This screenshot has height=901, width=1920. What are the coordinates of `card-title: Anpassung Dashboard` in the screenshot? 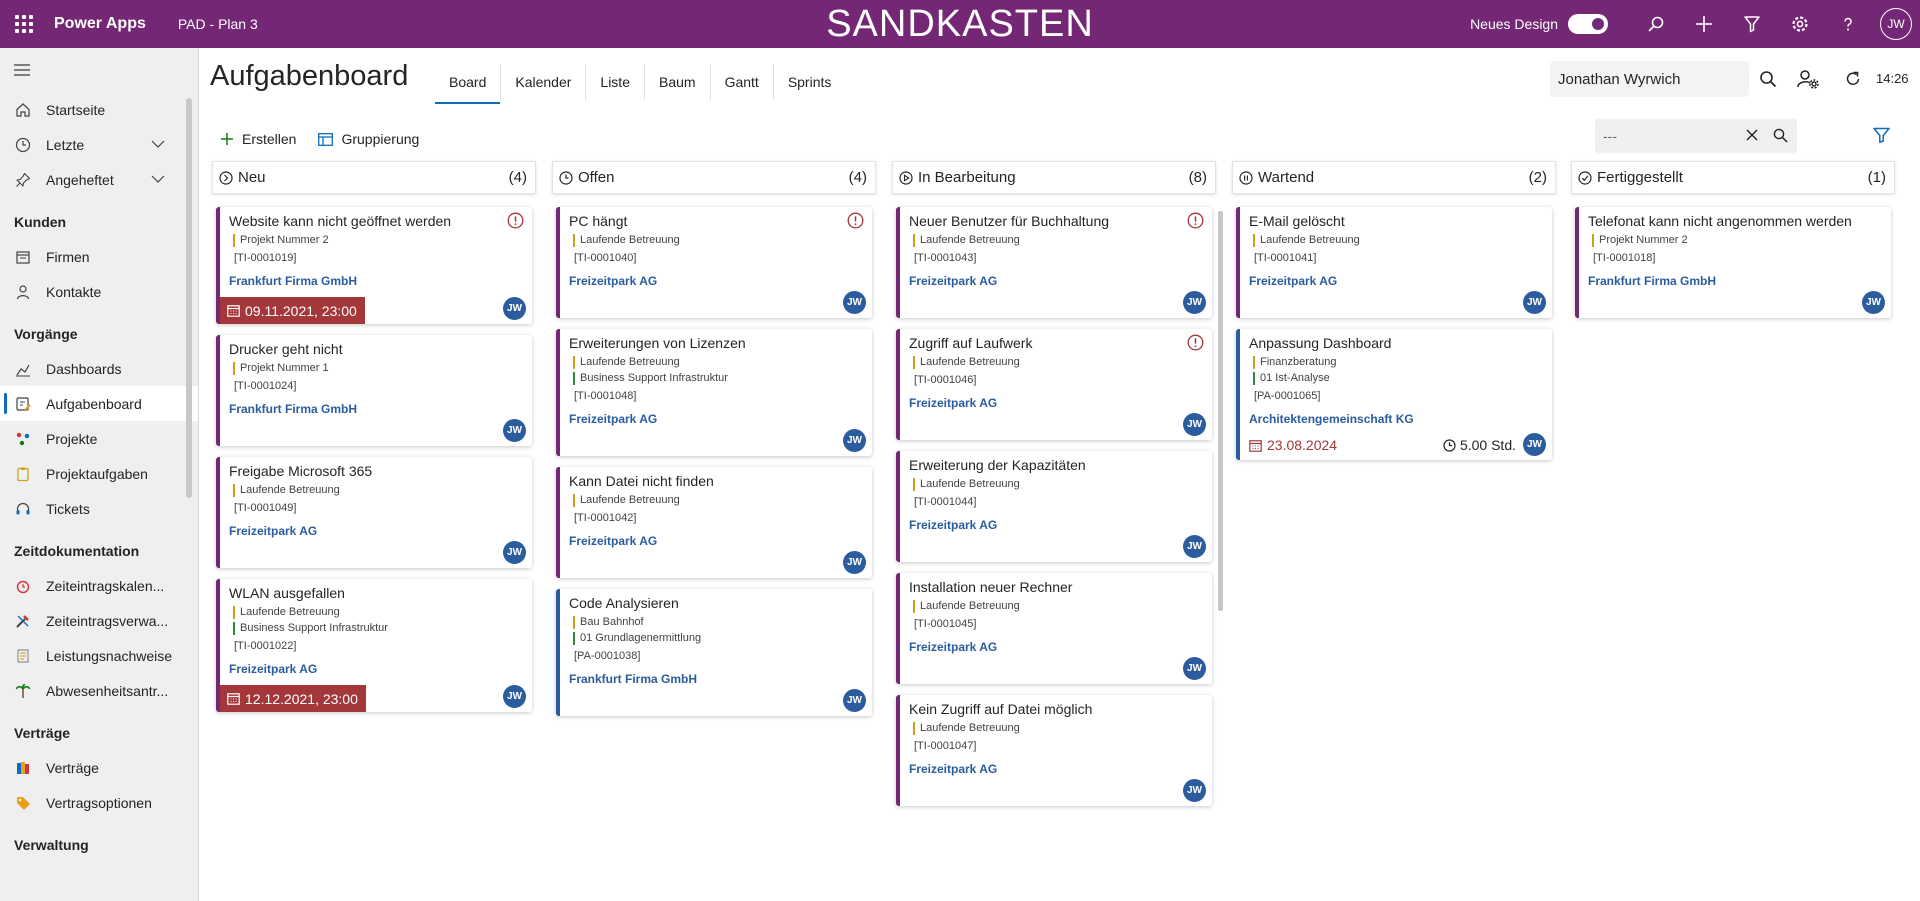 It's located at (1396, 343).